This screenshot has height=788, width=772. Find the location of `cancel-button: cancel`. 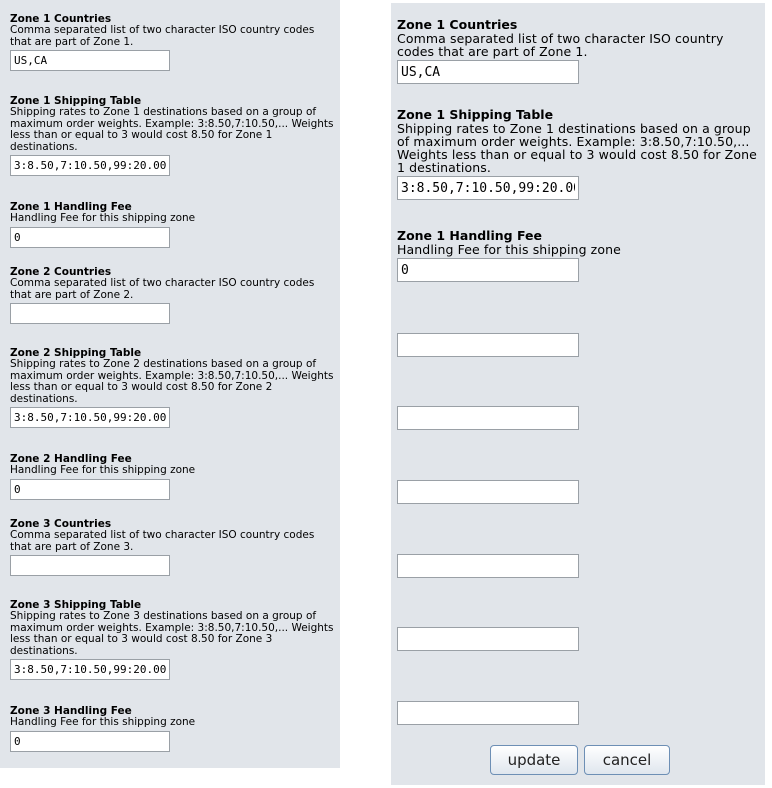

cancel-button: cancel is located at coordinates (627, 760).